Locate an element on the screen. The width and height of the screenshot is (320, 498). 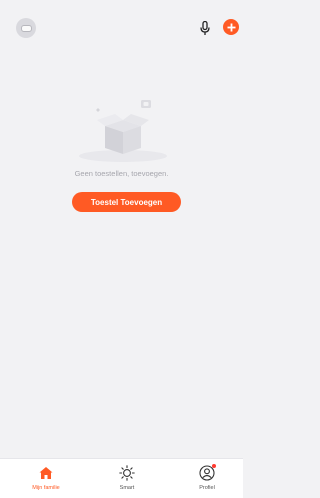
empty-state-message: Geen toestellen, toevoegen. is located at coordinates (121, 173).